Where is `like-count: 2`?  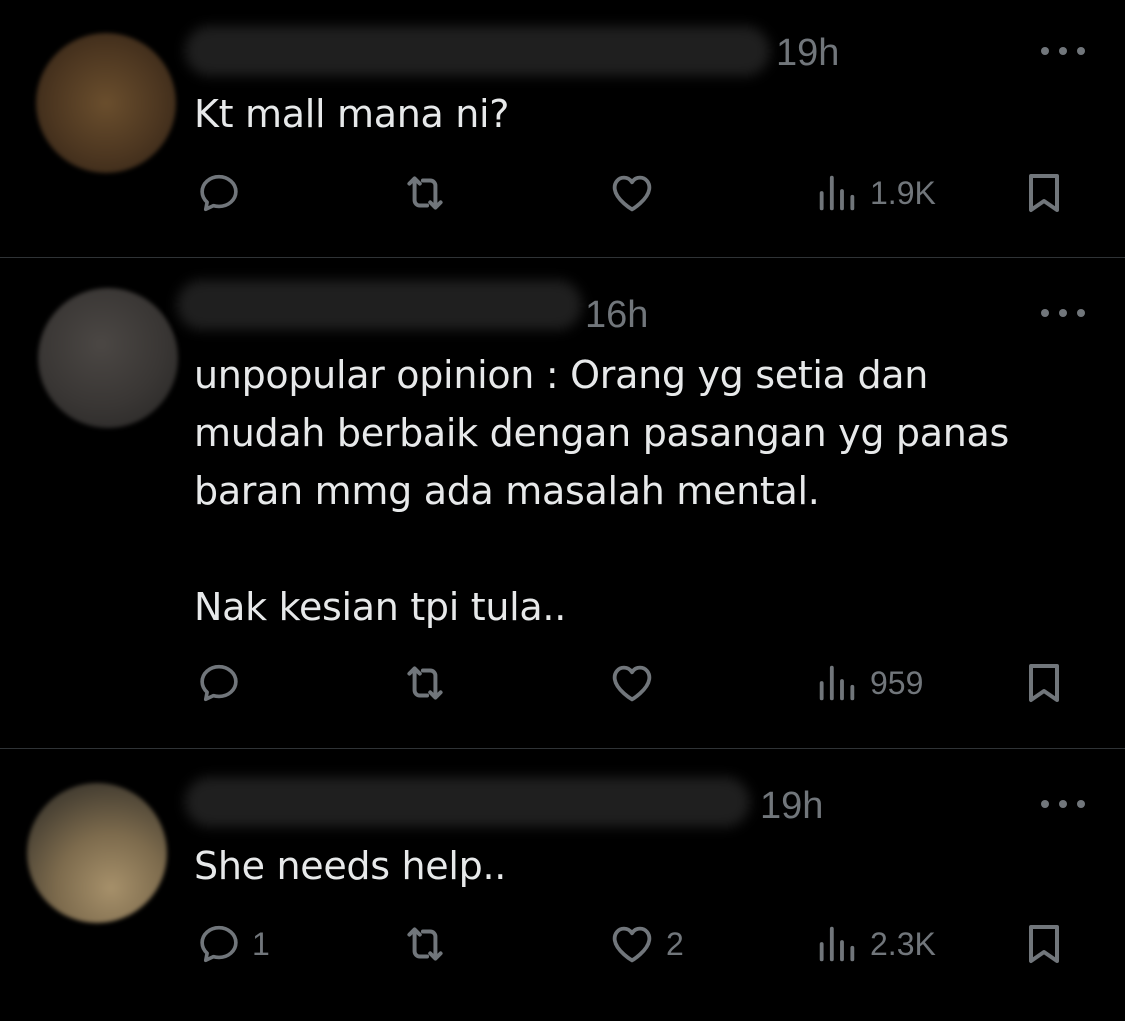
like-count: 2 is located at coordinates (675, 943).